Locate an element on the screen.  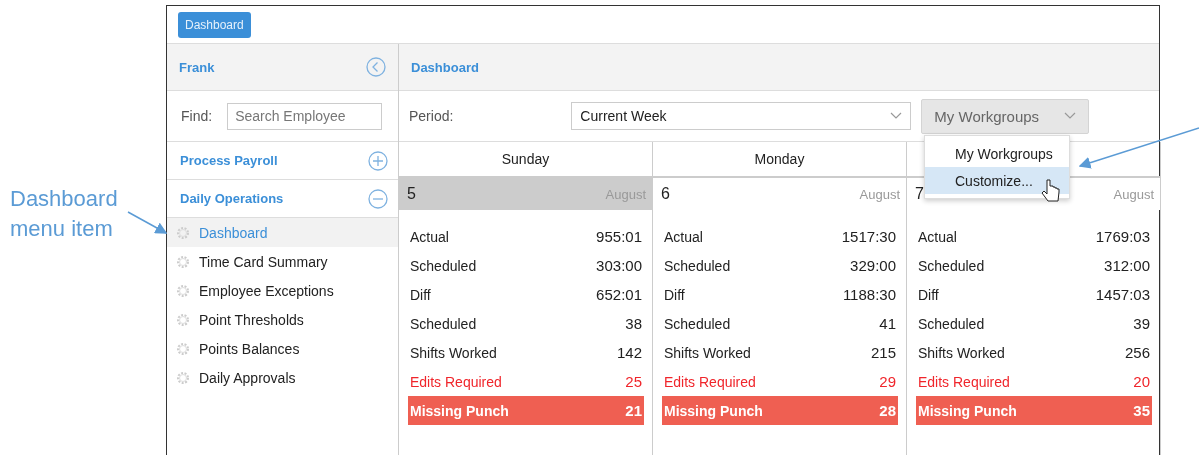
stat-row-text: Diff 1188:30 is located at coordinates (780, 295).